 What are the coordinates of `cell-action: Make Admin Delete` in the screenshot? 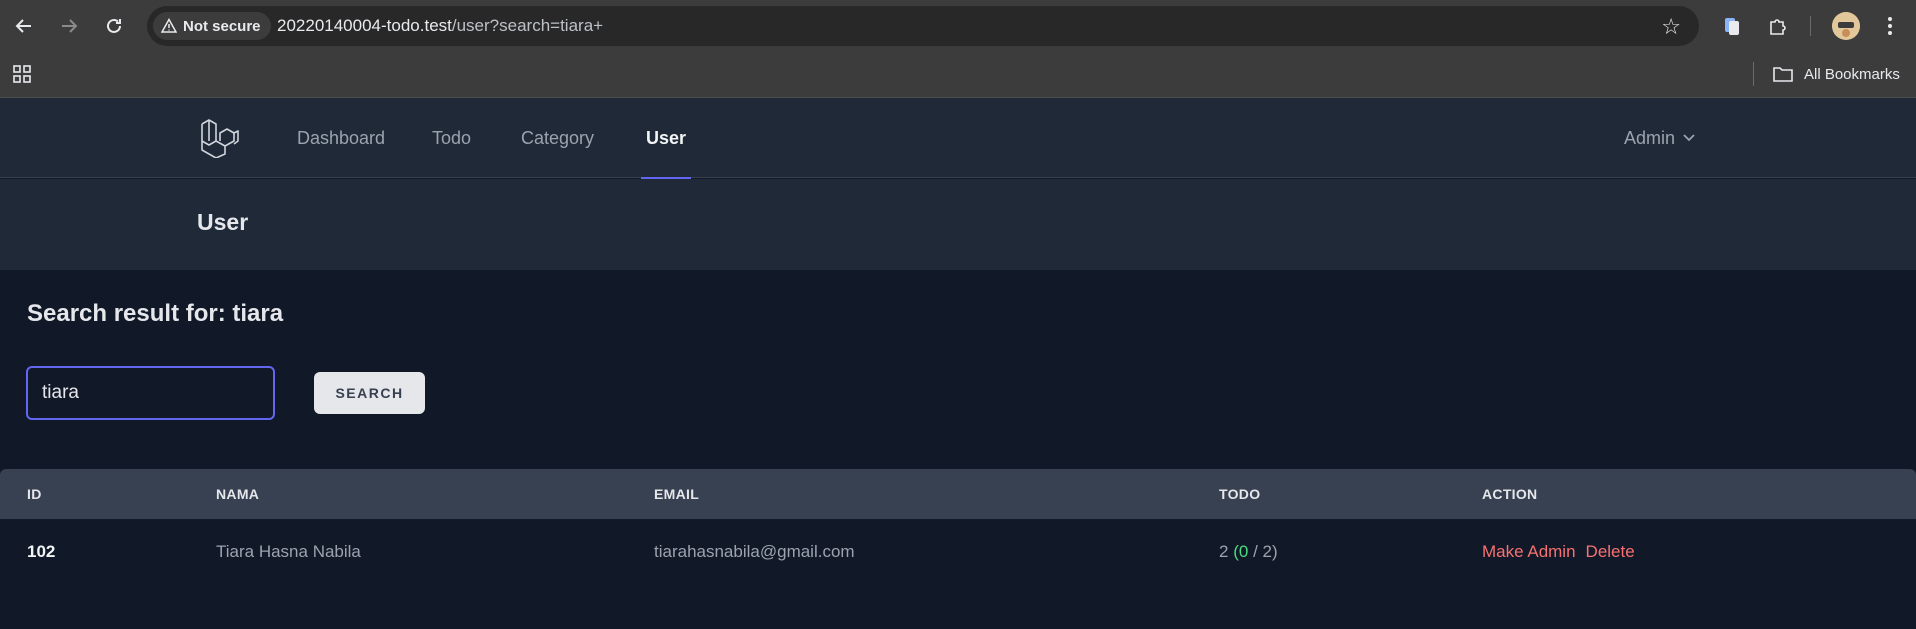 It's located at (1563, 552).